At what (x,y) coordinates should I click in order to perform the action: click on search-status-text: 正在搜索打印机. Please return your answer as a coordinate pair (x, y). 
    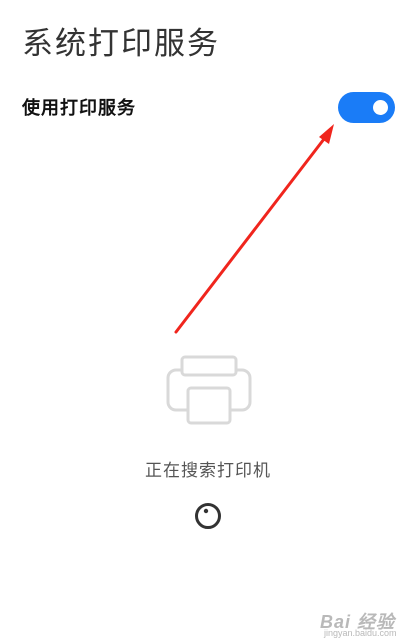
    Looking at the image, I should click on (208, 471).